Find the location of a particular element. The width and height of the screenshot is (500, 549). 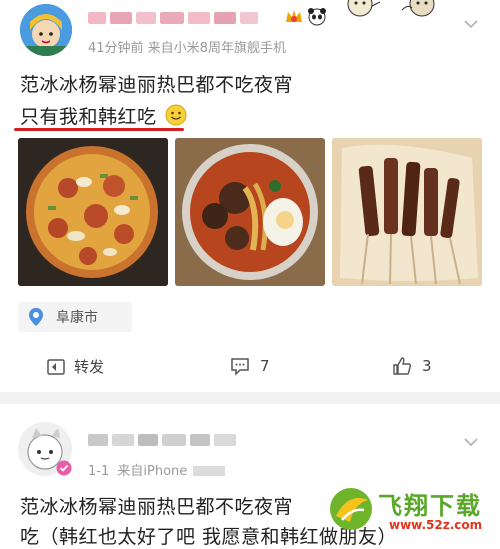

red-underline is located at coordinates (99, 129).